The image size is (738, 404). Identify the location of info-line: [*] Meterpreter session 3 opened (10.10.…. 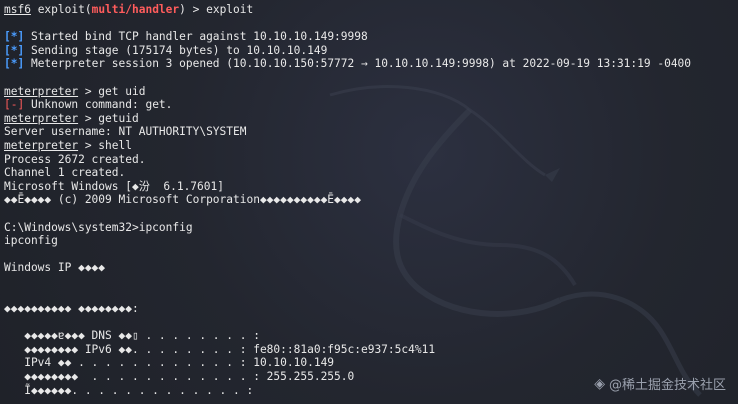
(347, 64).